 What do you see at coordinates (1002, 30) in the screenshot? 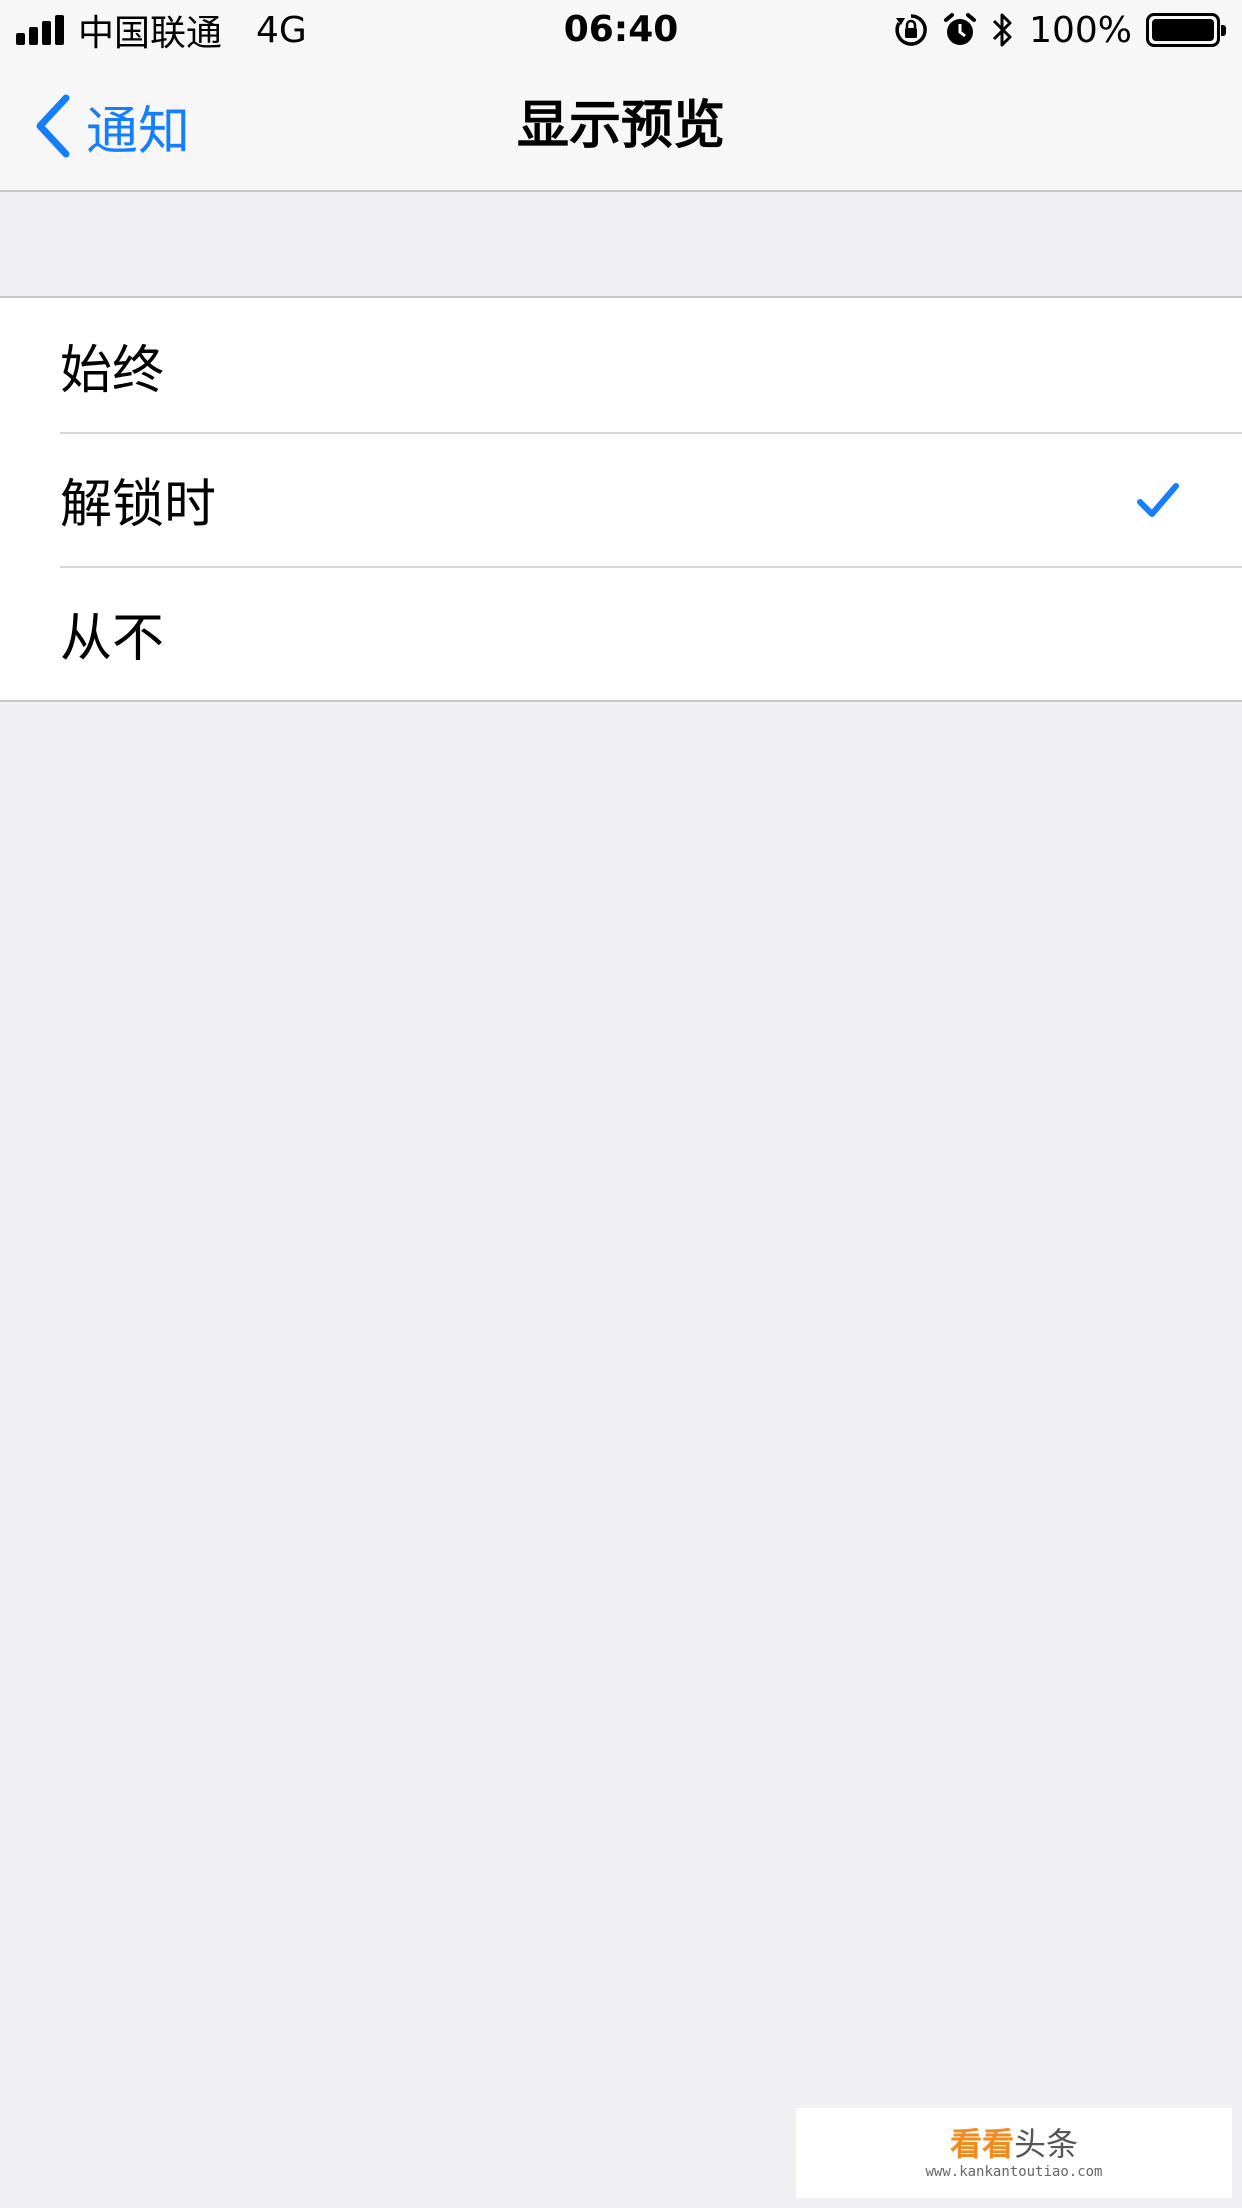
I see `bluetooth-icon` at bounding box center [1002, 30].